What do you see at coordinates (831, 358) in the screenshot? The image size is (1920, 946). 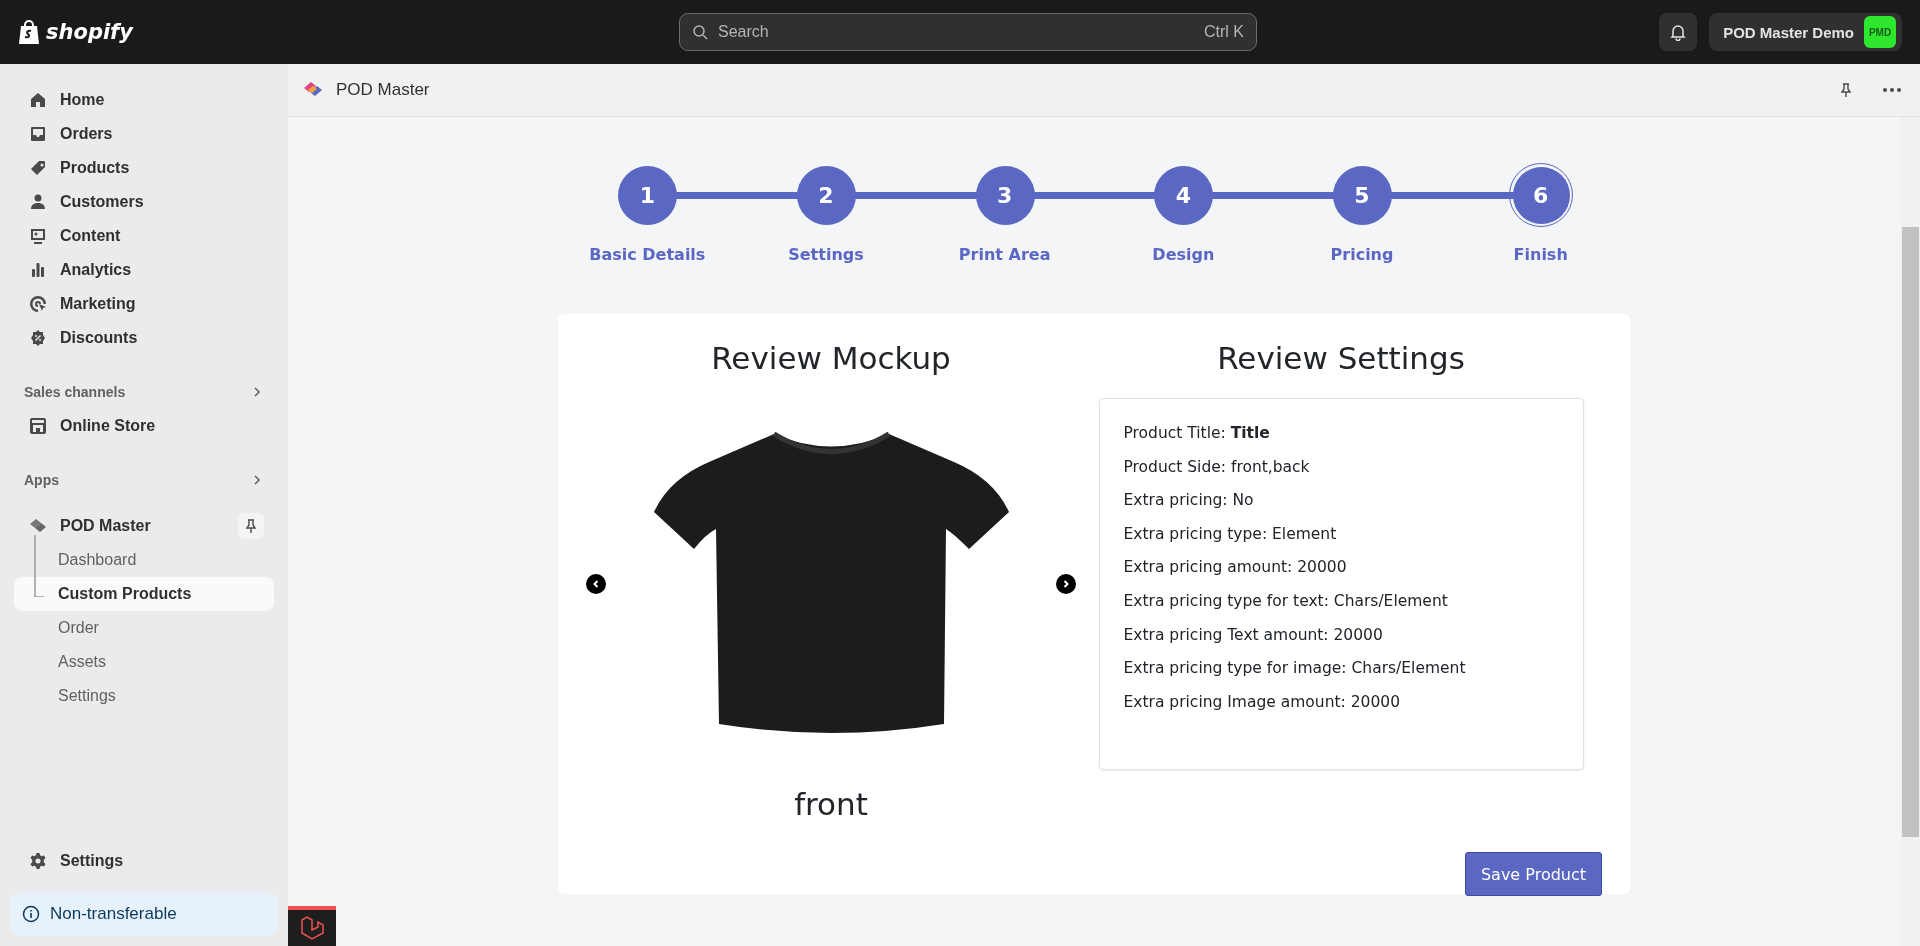 I see `section-title: Review Mockup` at bounding box center [831, 358].